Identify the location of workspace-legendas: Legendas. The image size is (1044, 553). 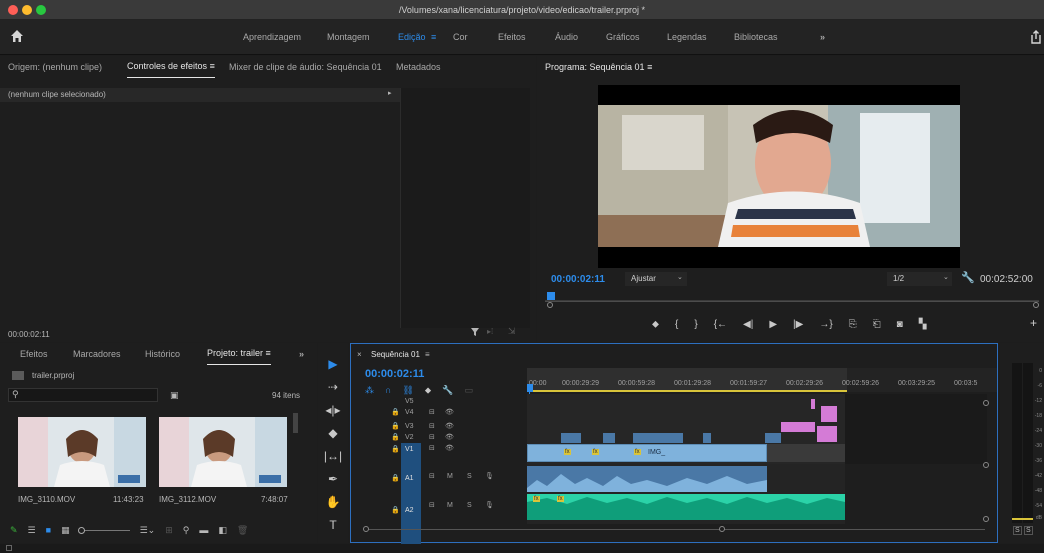
(687, 37).